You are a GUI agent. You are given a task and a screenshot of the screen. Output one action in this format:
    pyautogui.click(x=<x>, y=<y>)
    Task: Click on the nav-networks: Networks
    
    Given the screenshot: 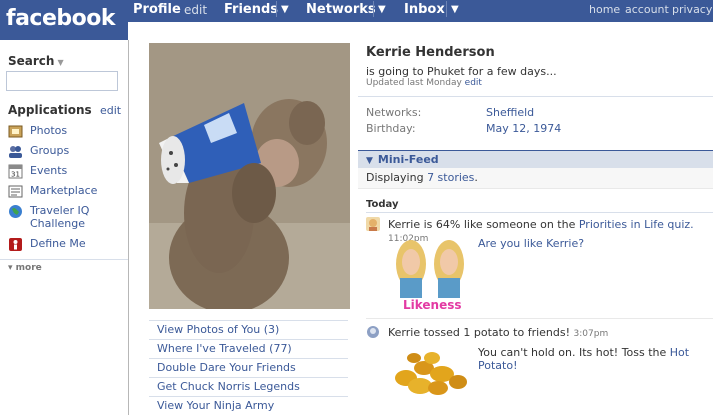 What is the action you would take?
    pyautogui.click(x=341, y=9)
    